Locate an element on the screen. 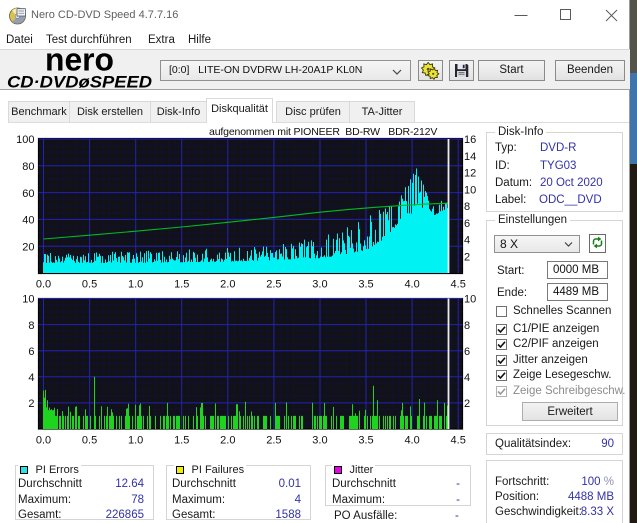 This screenshot has width=637, height=523. svg-text: 14 is located at coordinates (470, 157).